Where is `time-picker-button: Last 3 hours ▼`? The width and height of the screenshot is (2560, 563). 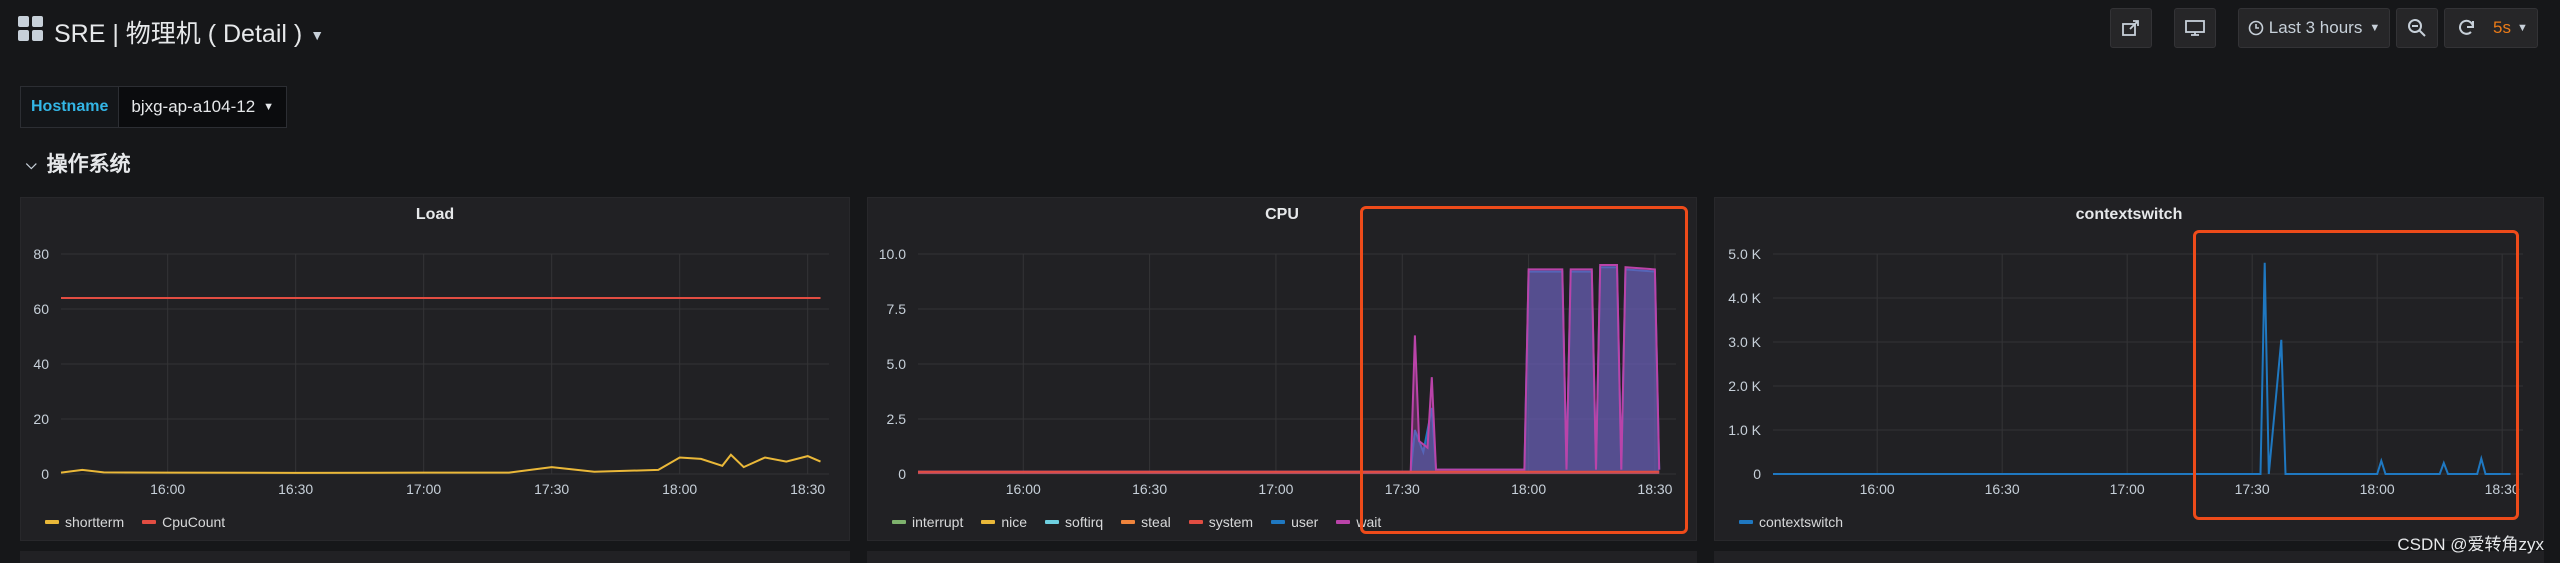 time-picker-button: Last 3 hours ▼ is located at coordinates (2314, 28).